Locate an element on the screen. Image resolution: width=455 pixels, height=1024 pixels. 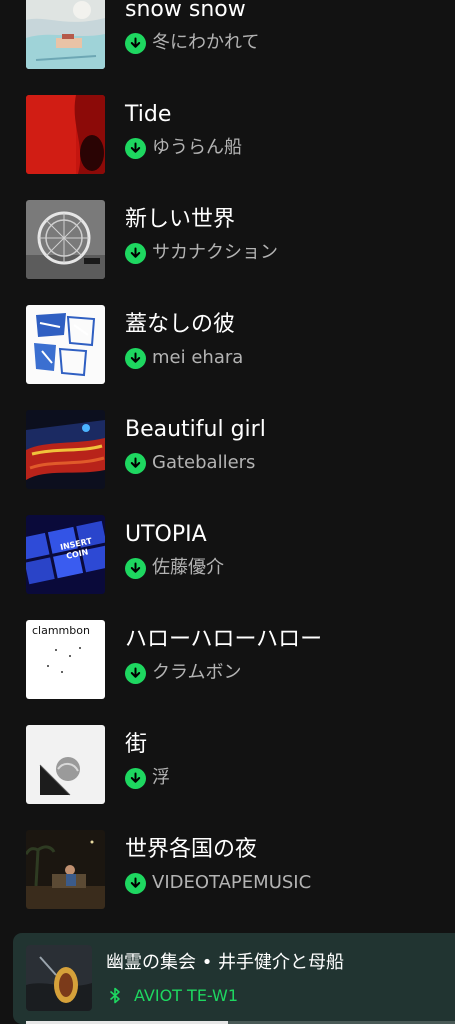
track-artist: 冬にわかれて is located at coordinates (206, 42).